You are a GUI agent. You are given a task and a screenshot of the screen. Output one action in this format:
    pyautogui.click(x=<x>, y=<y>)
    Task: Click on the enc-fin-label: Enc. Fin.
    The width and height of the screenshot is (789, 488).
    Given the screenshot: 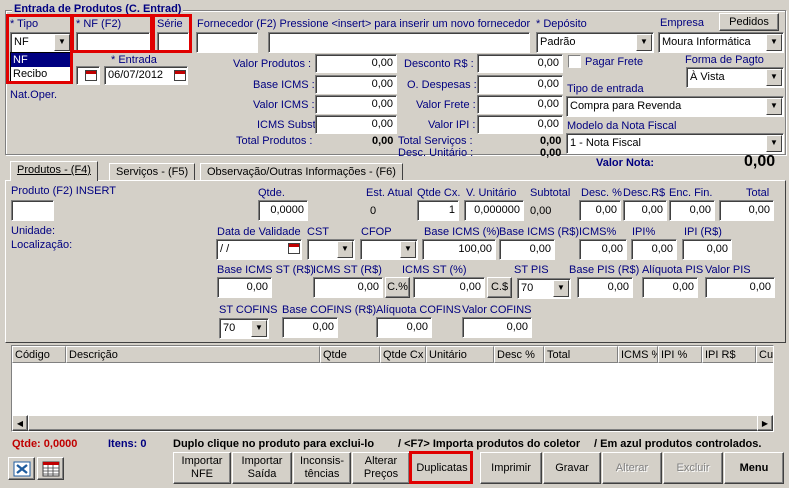 What is the action you would take?
    pyautogui.click(x=691, y=193)
    